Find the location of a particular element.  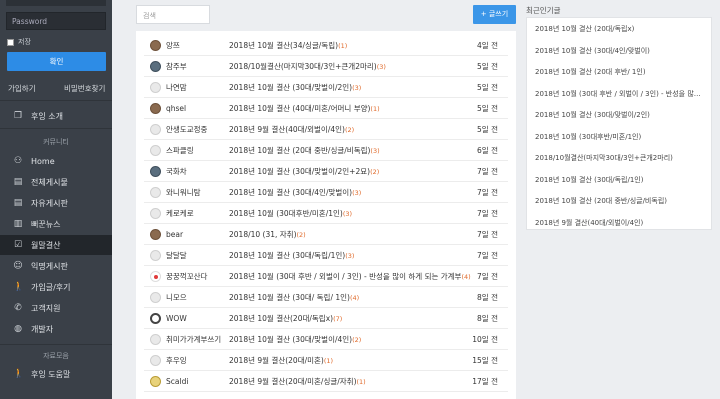

post-title: 2018년 10월 결산 (40대/미혼/어머니 부양)(1) is located at coordinates (304, 108).